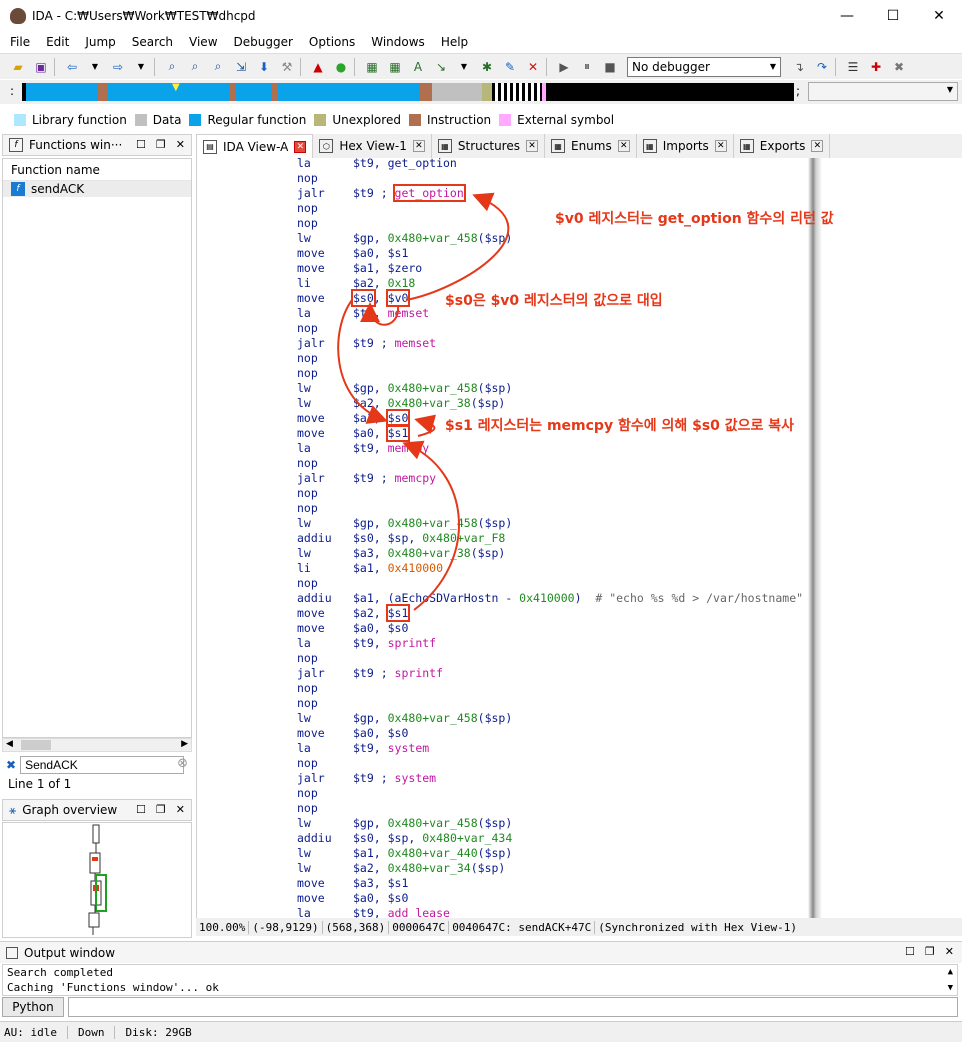 The height and width of the screenshot is (1042, 962). What do you see at coordinates (550, 448) in the screenshot?
I see `code-line: la $t9, memcpy` at bounding box center [550, 448].